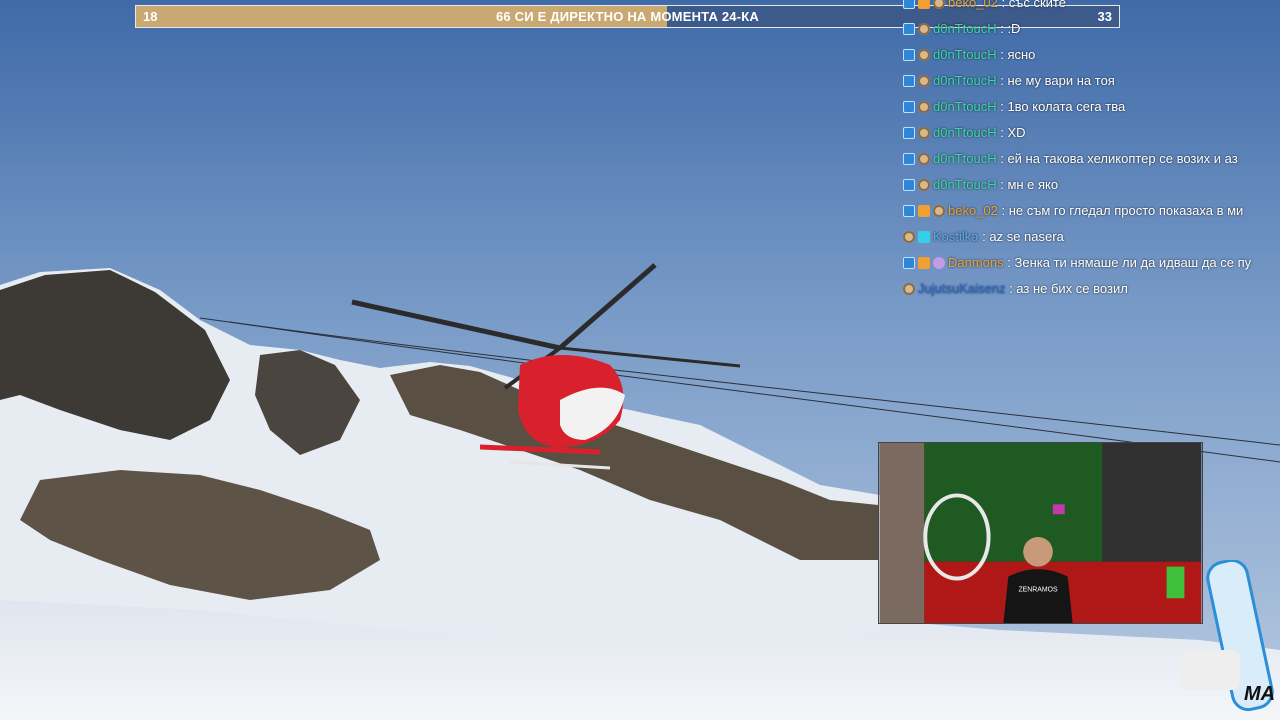  I want to click on corner-text: MA, so click(1259, 694).